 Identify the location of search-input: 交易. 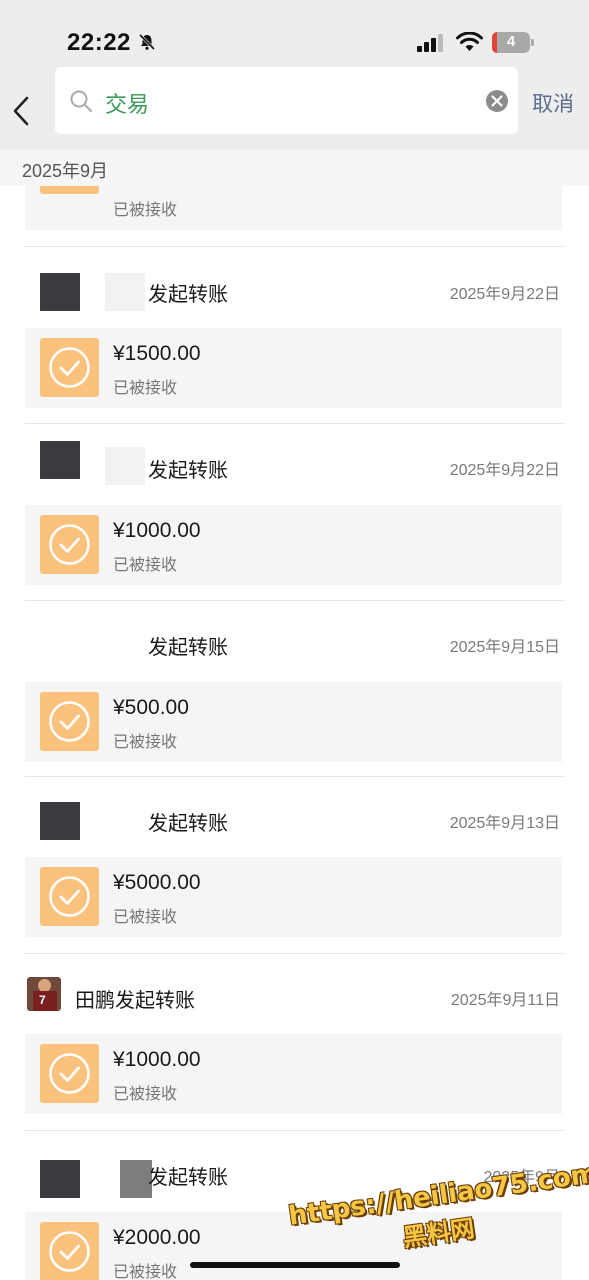
(127, 103).